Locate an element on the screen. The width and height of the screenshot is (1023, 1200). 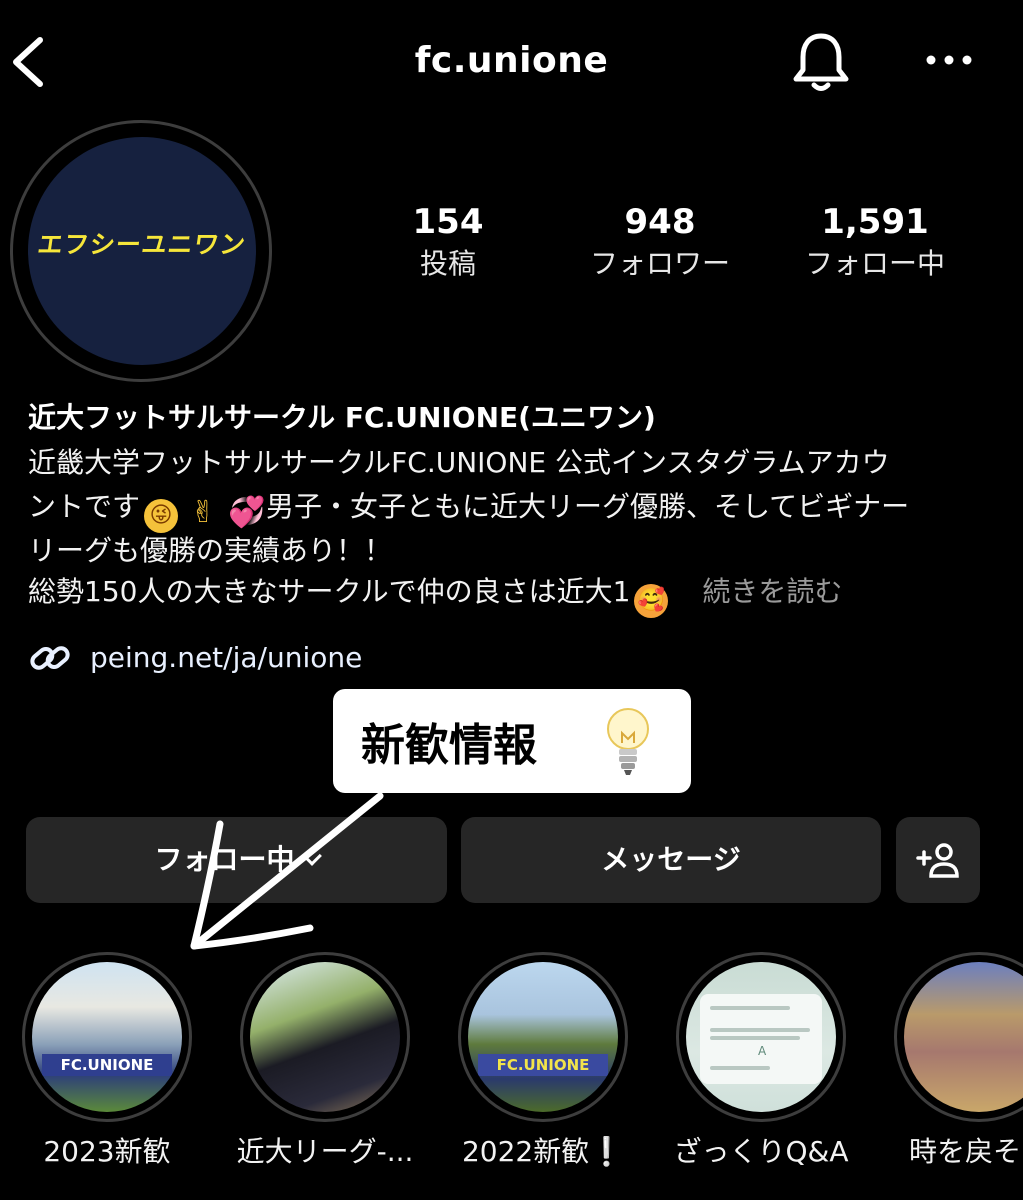
followers-stat: 948 フォロワー is located at coordinates (660, 242).